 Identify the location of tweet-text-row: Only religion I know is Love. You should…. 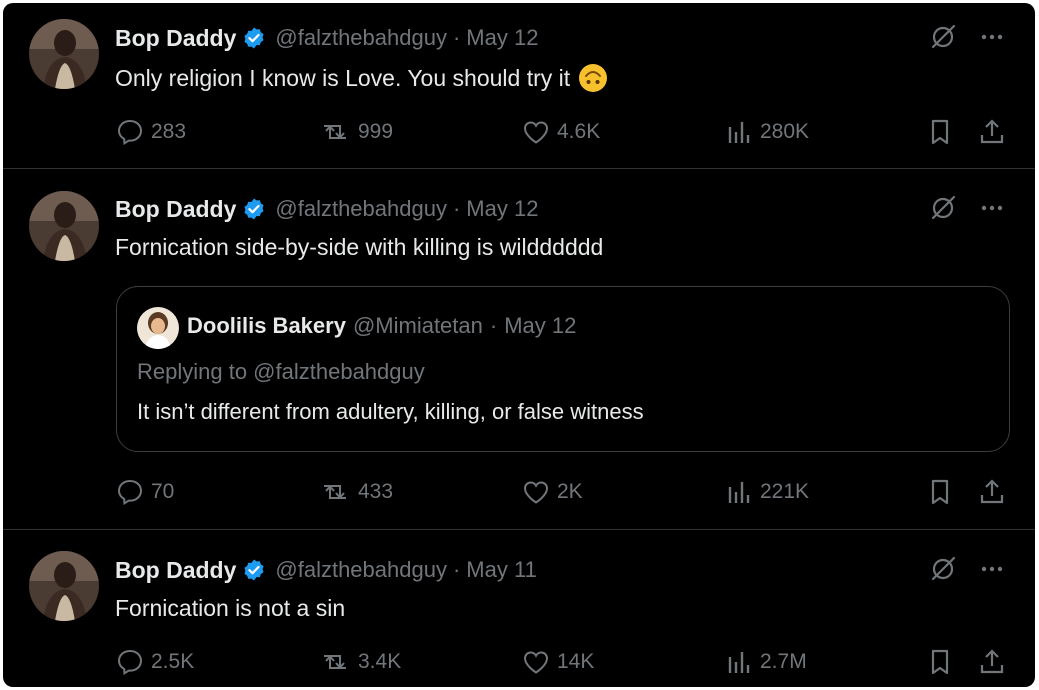
(361, 78).